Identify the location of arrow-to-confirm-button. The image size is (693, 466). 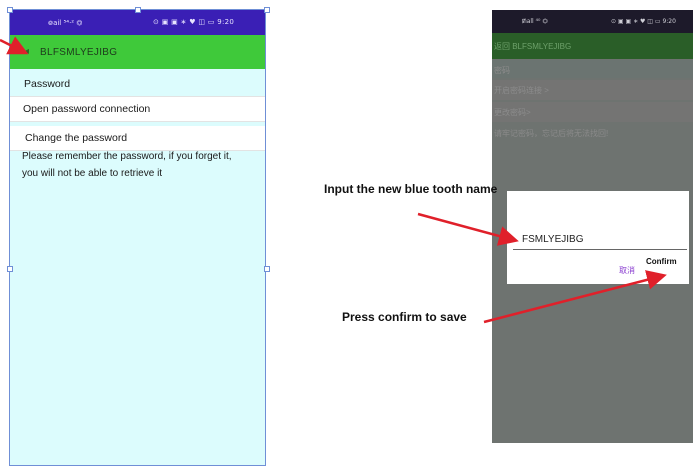
(575, 297).